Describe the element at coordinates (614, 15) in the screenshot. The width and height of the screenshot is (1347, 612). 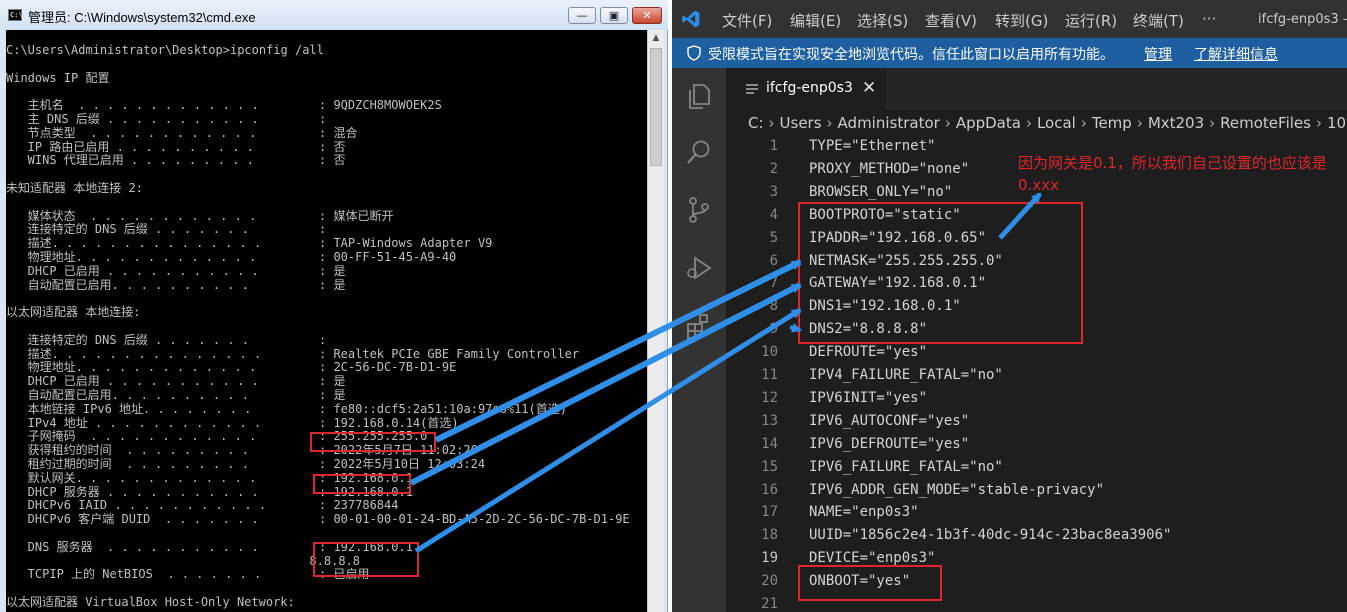
I see `maximize-button: ▣` at that location.